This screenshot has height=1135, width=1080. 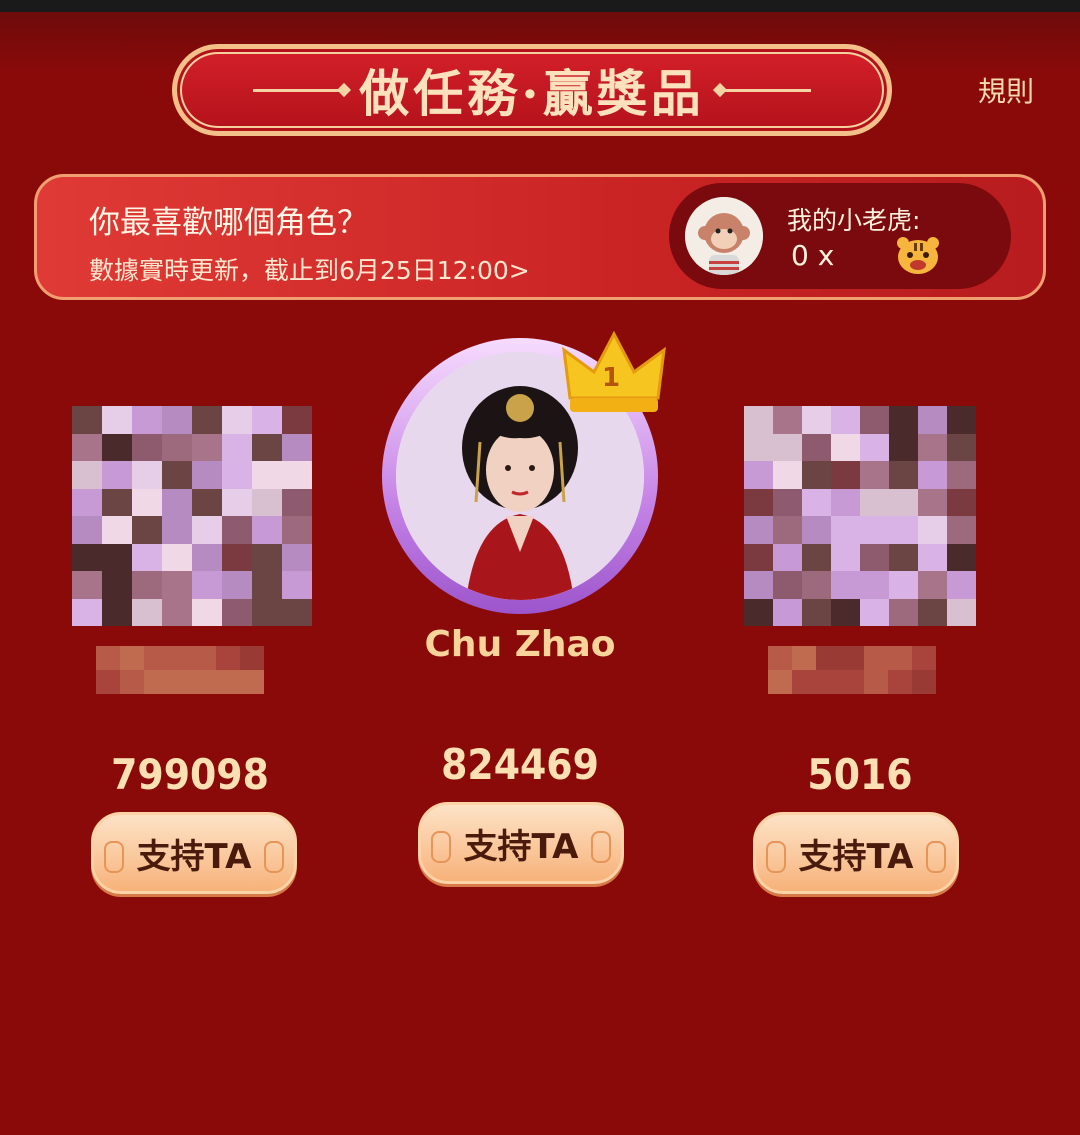 I want to click on event-banner: 做任務·贏獎品, so click(x=532, y=90).